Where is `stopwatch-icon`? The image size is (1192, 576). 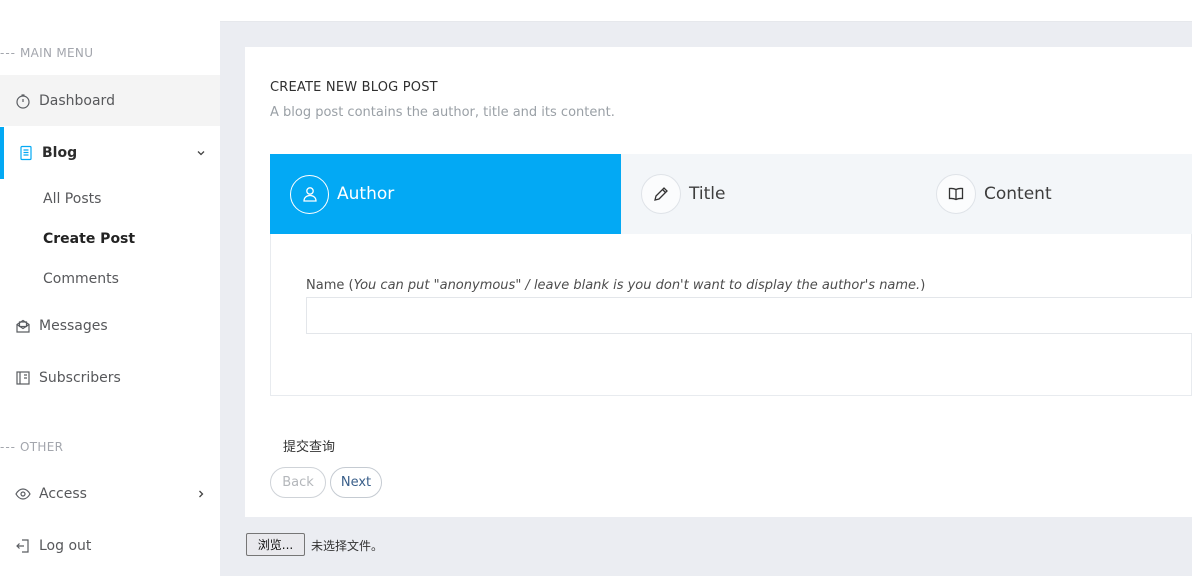 stopwatch-icon is located at coordinates (23, 101).